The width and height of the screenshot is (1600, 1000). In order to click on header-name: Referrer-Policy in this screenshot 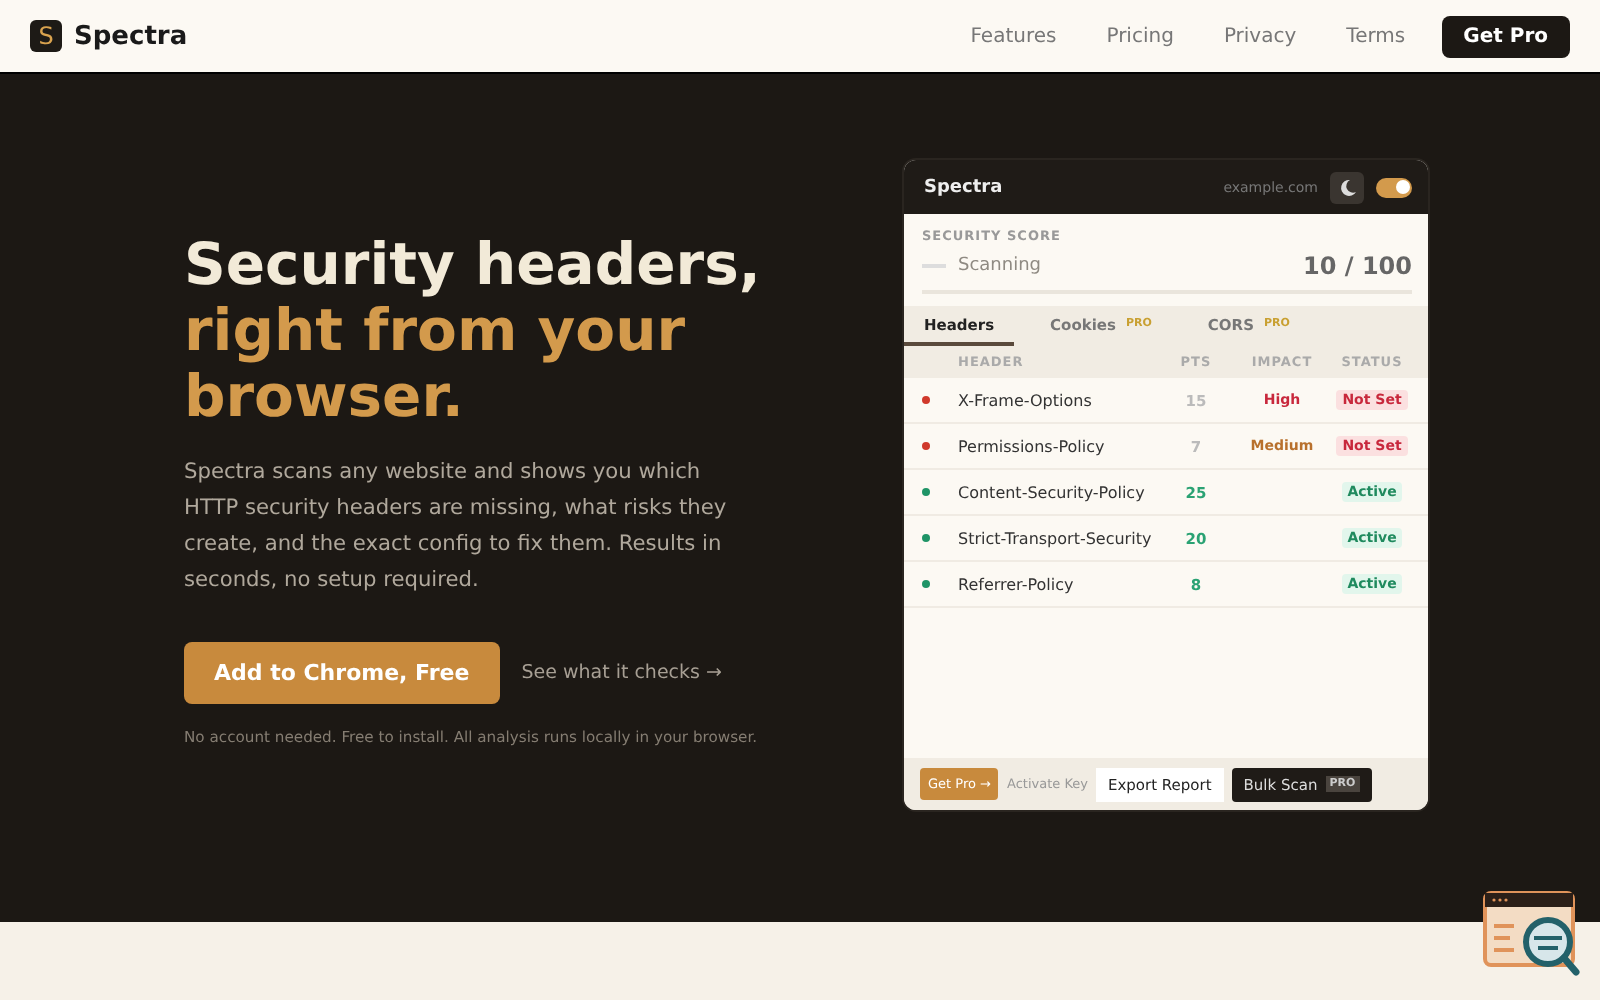, I will do `click(1016, 584)`.